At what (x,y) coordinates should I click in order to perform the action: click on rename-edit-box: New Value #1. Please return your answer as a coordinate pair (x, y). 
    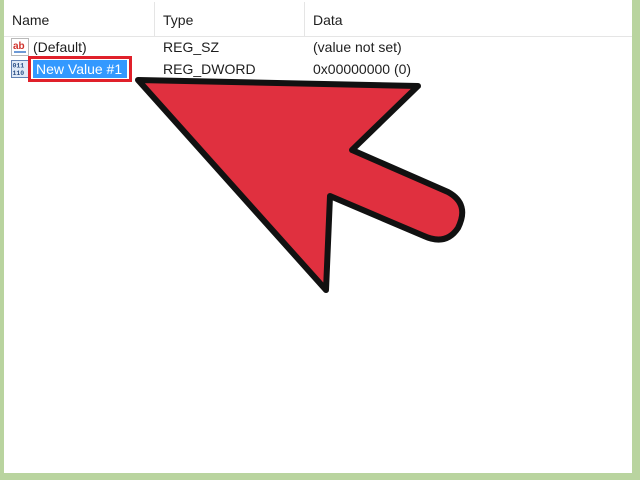
    Looking at the image, I should click on (80, 69).